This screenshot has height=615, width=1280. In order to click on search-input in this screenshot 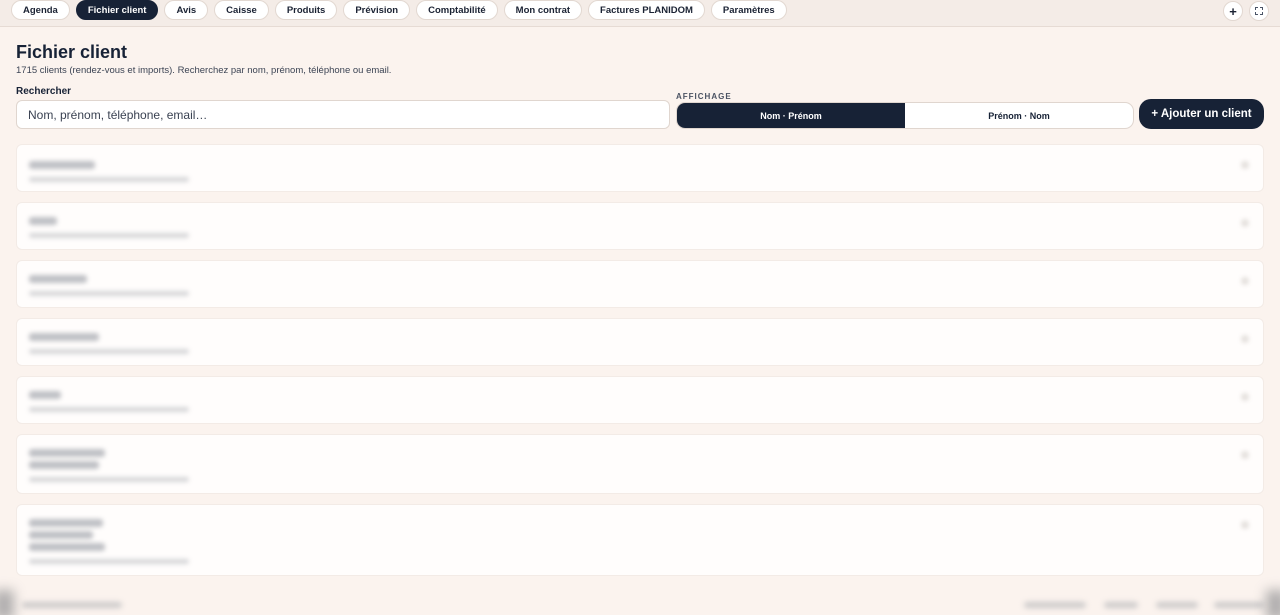, I will do `click(343, 114)`.